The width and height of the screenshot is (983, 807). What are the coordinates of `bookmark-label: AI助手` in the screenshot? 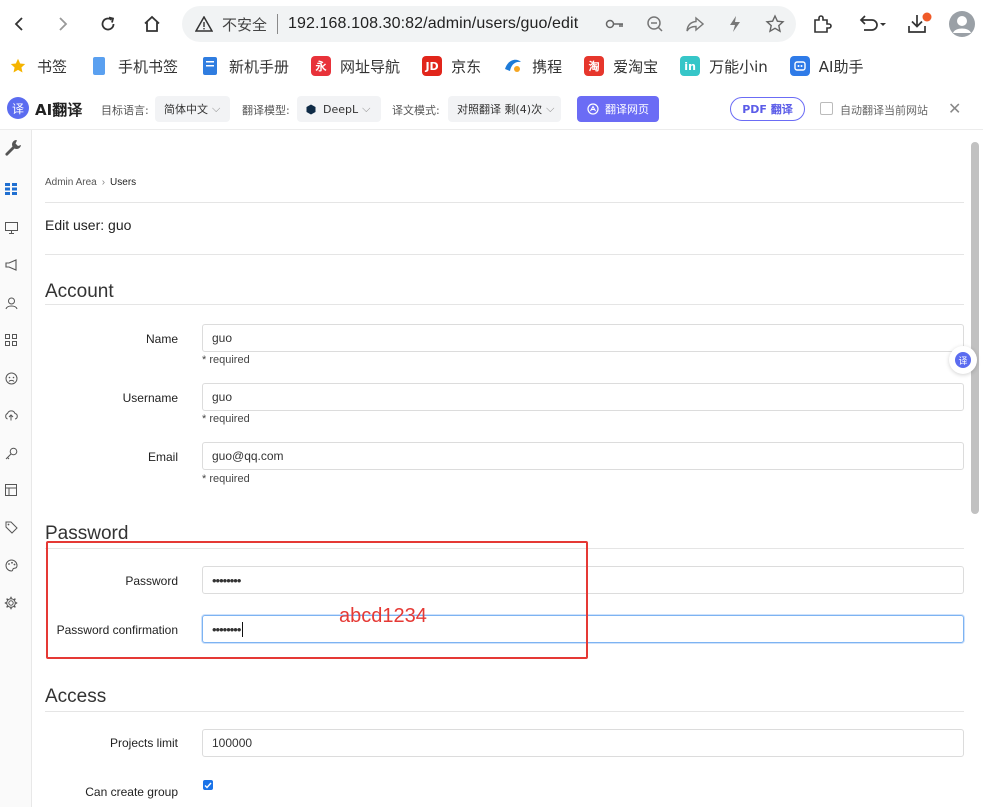 It's located at (841, 66).